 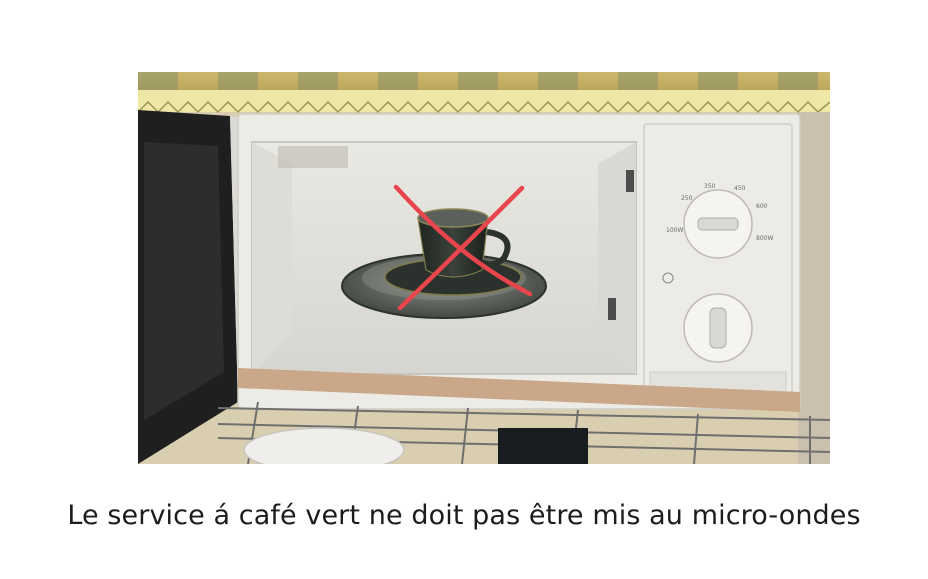 I want to click on svg-text: 800W, so click(x=764, y=238).